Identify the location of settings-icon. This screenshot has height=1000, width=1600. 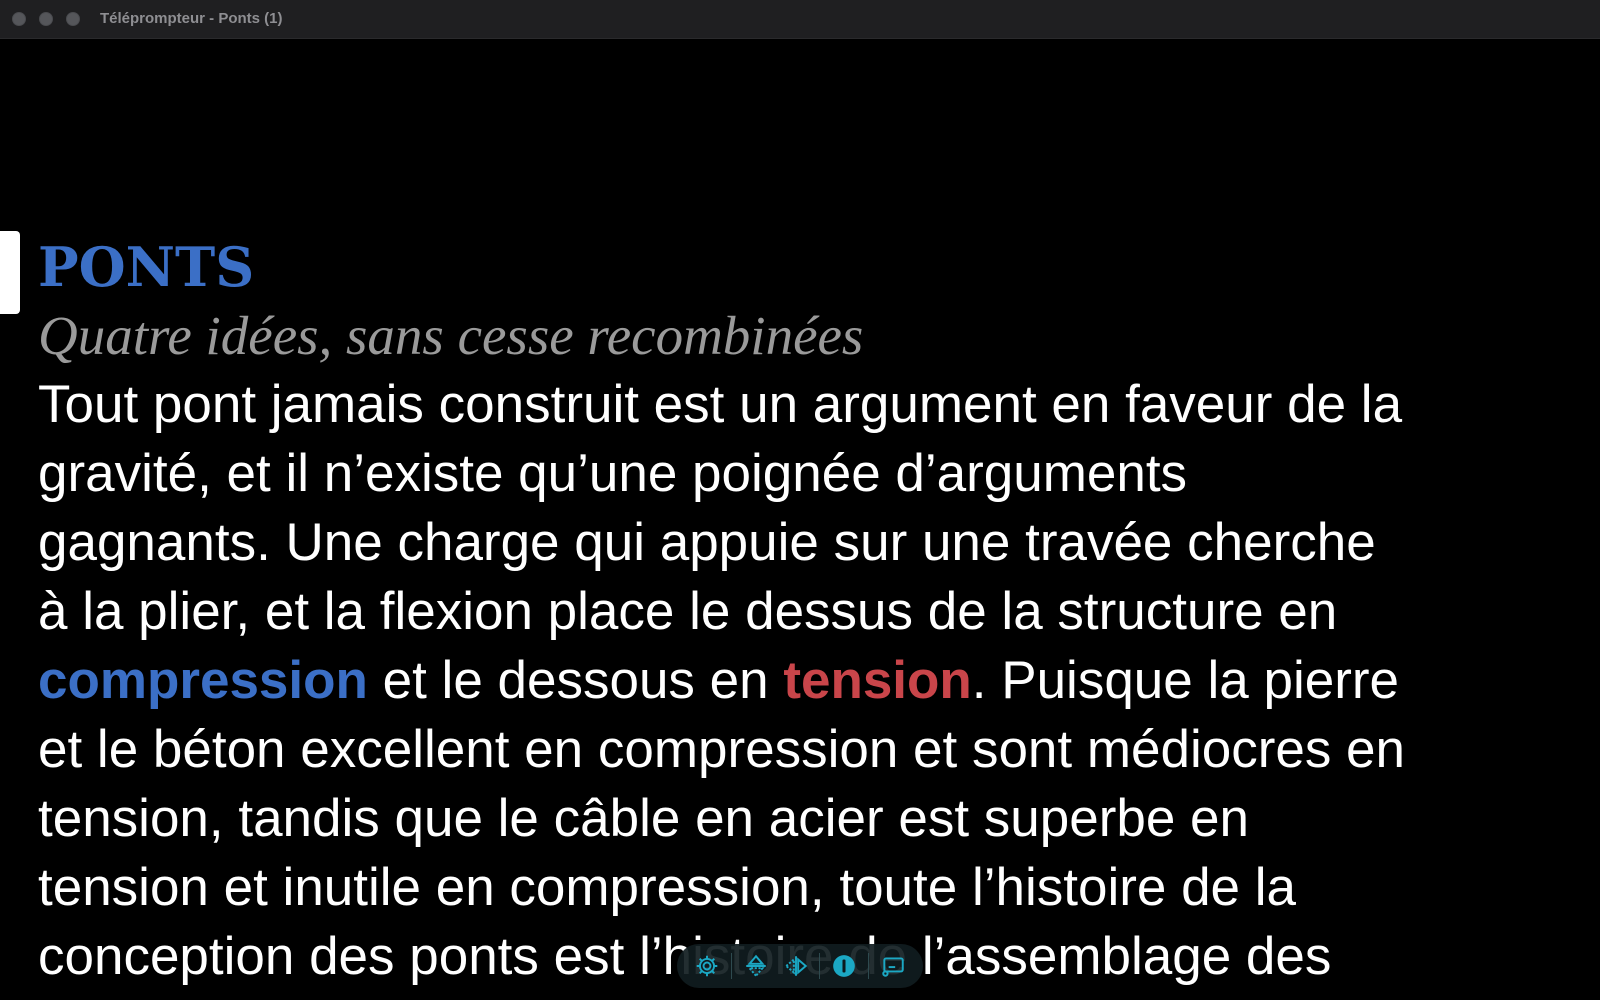
(707, 966).